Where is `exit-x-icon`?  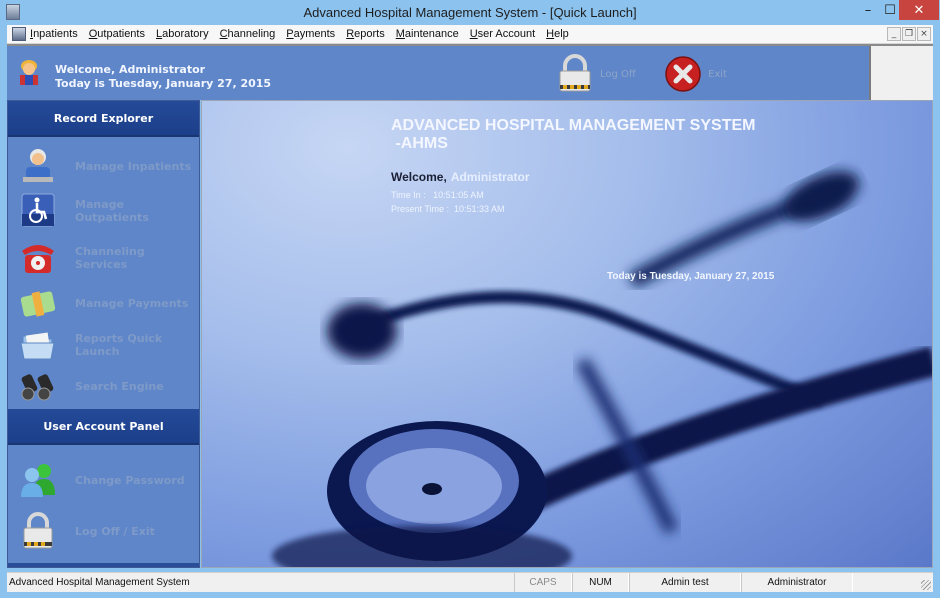 exit-x-icon is located at coordinates (683, 74).